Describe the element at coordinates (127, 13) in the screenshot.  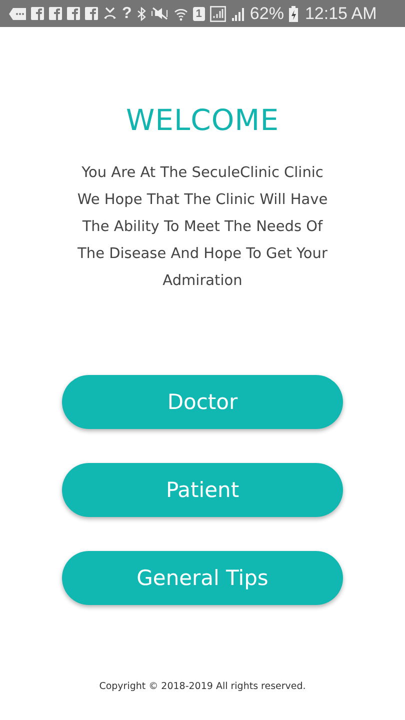
I see `unknown-status-mark: ?` at that location.